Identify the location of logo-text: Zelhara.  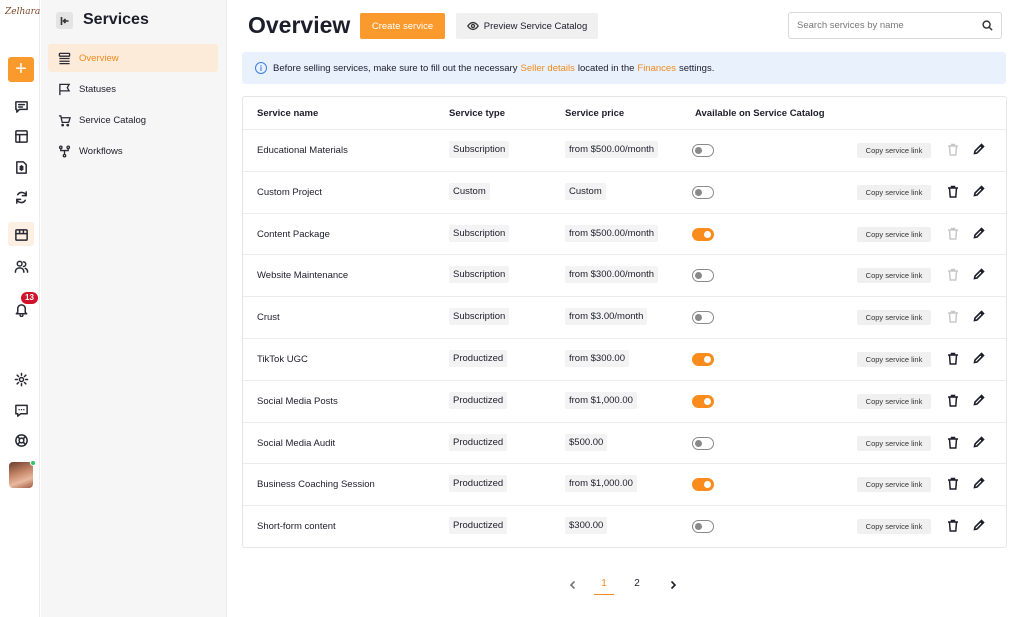
(23, 12).